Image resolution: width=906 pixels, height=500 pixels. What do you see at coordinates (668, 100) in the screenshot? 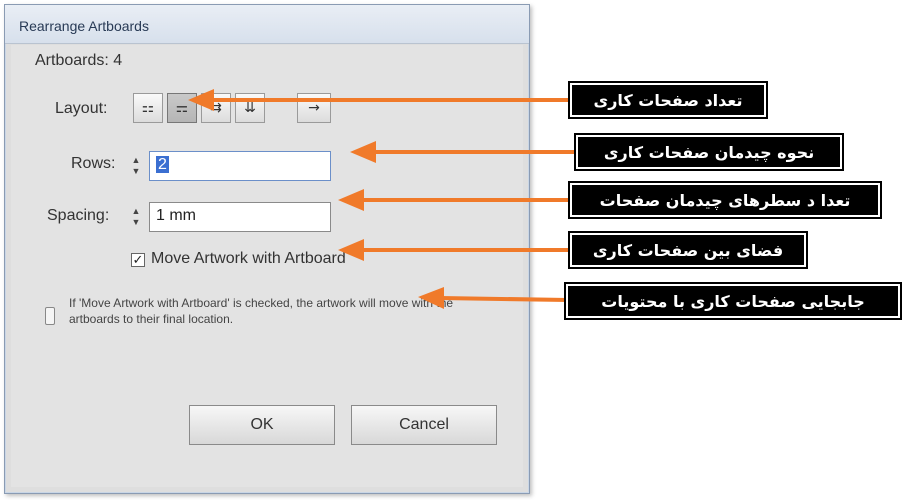
I see `callout-artboard-count: تعداد صفحات کاری` at bounding box center [668, 100].